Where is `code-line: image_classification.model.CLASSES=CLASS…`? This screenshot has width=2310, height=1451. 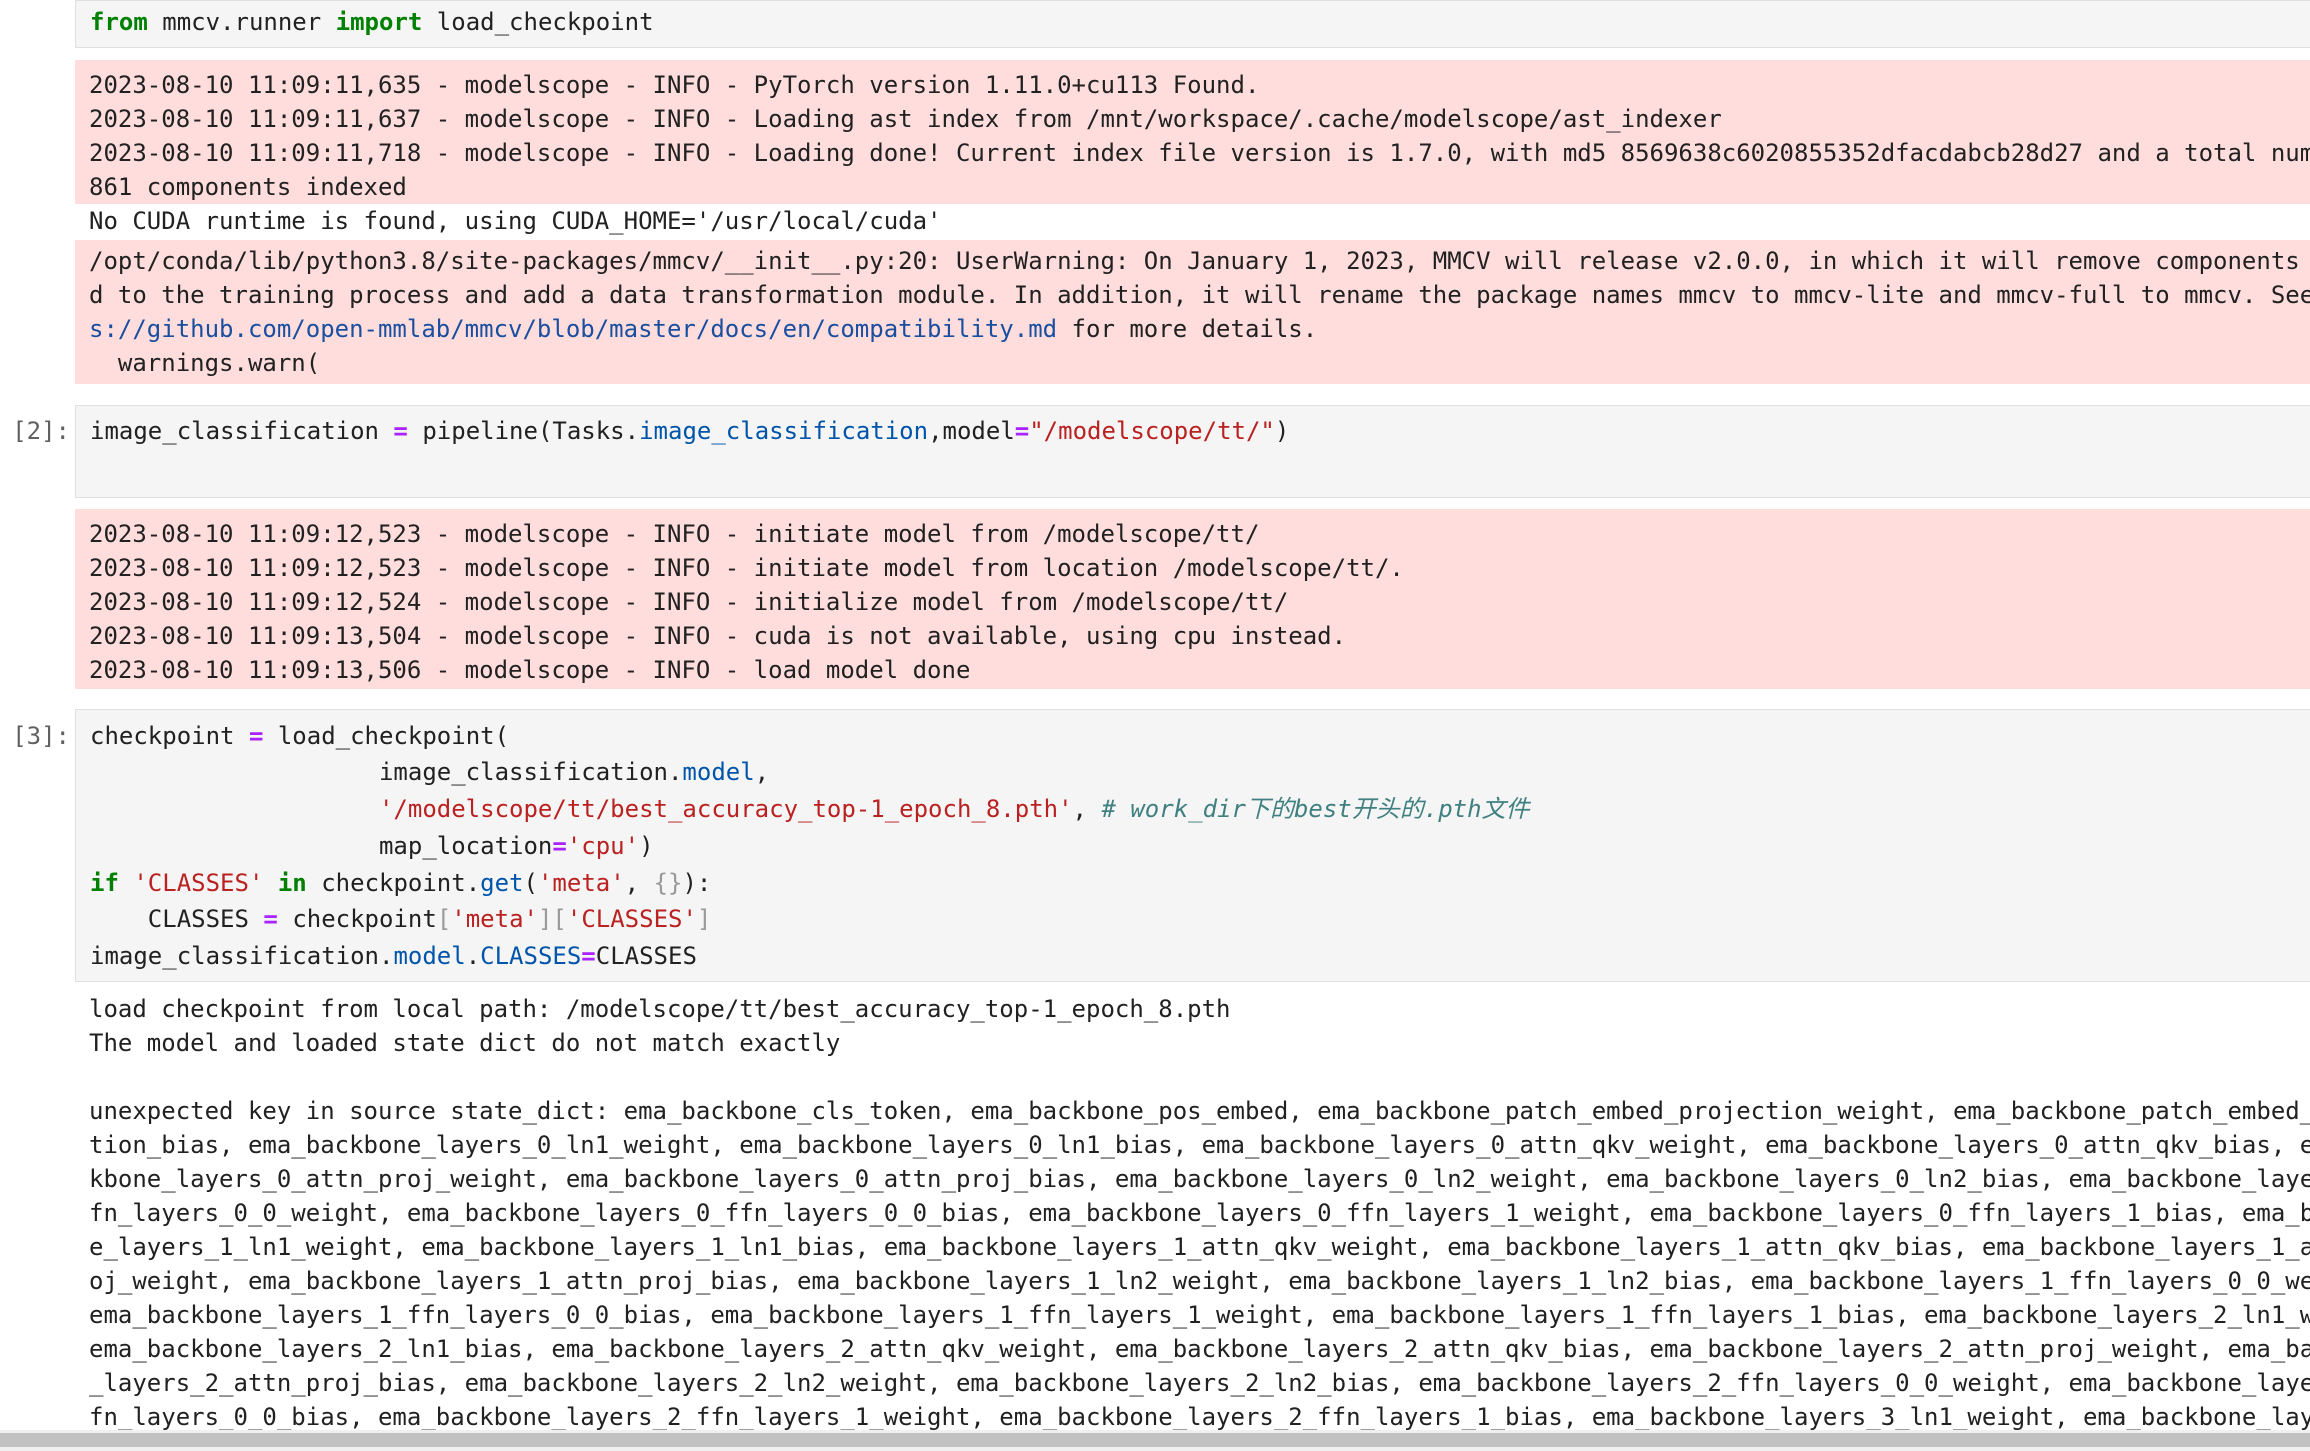
code-line: image_classification.model.CLASSES=CLASS… is located at coordinates (393, 956).